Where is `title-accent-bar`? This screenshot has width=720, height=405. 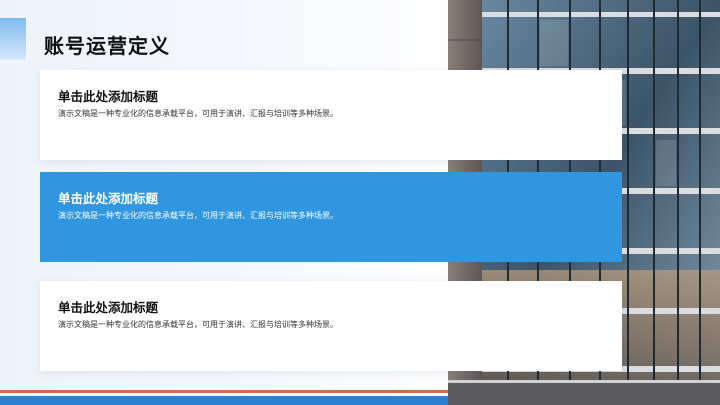
title-accent-bar is located at coordinates (13, 39).